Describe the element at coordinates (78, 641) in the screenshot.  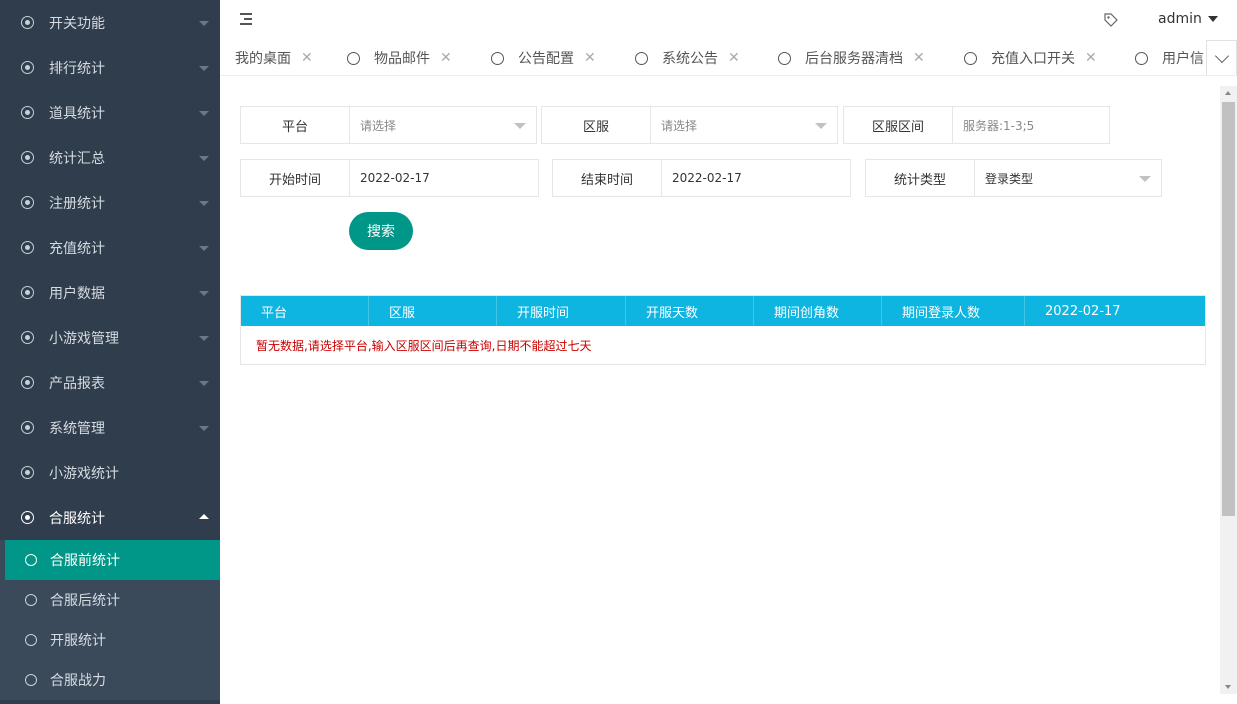
I see `submenu-item-label: 开服统计` at that location.